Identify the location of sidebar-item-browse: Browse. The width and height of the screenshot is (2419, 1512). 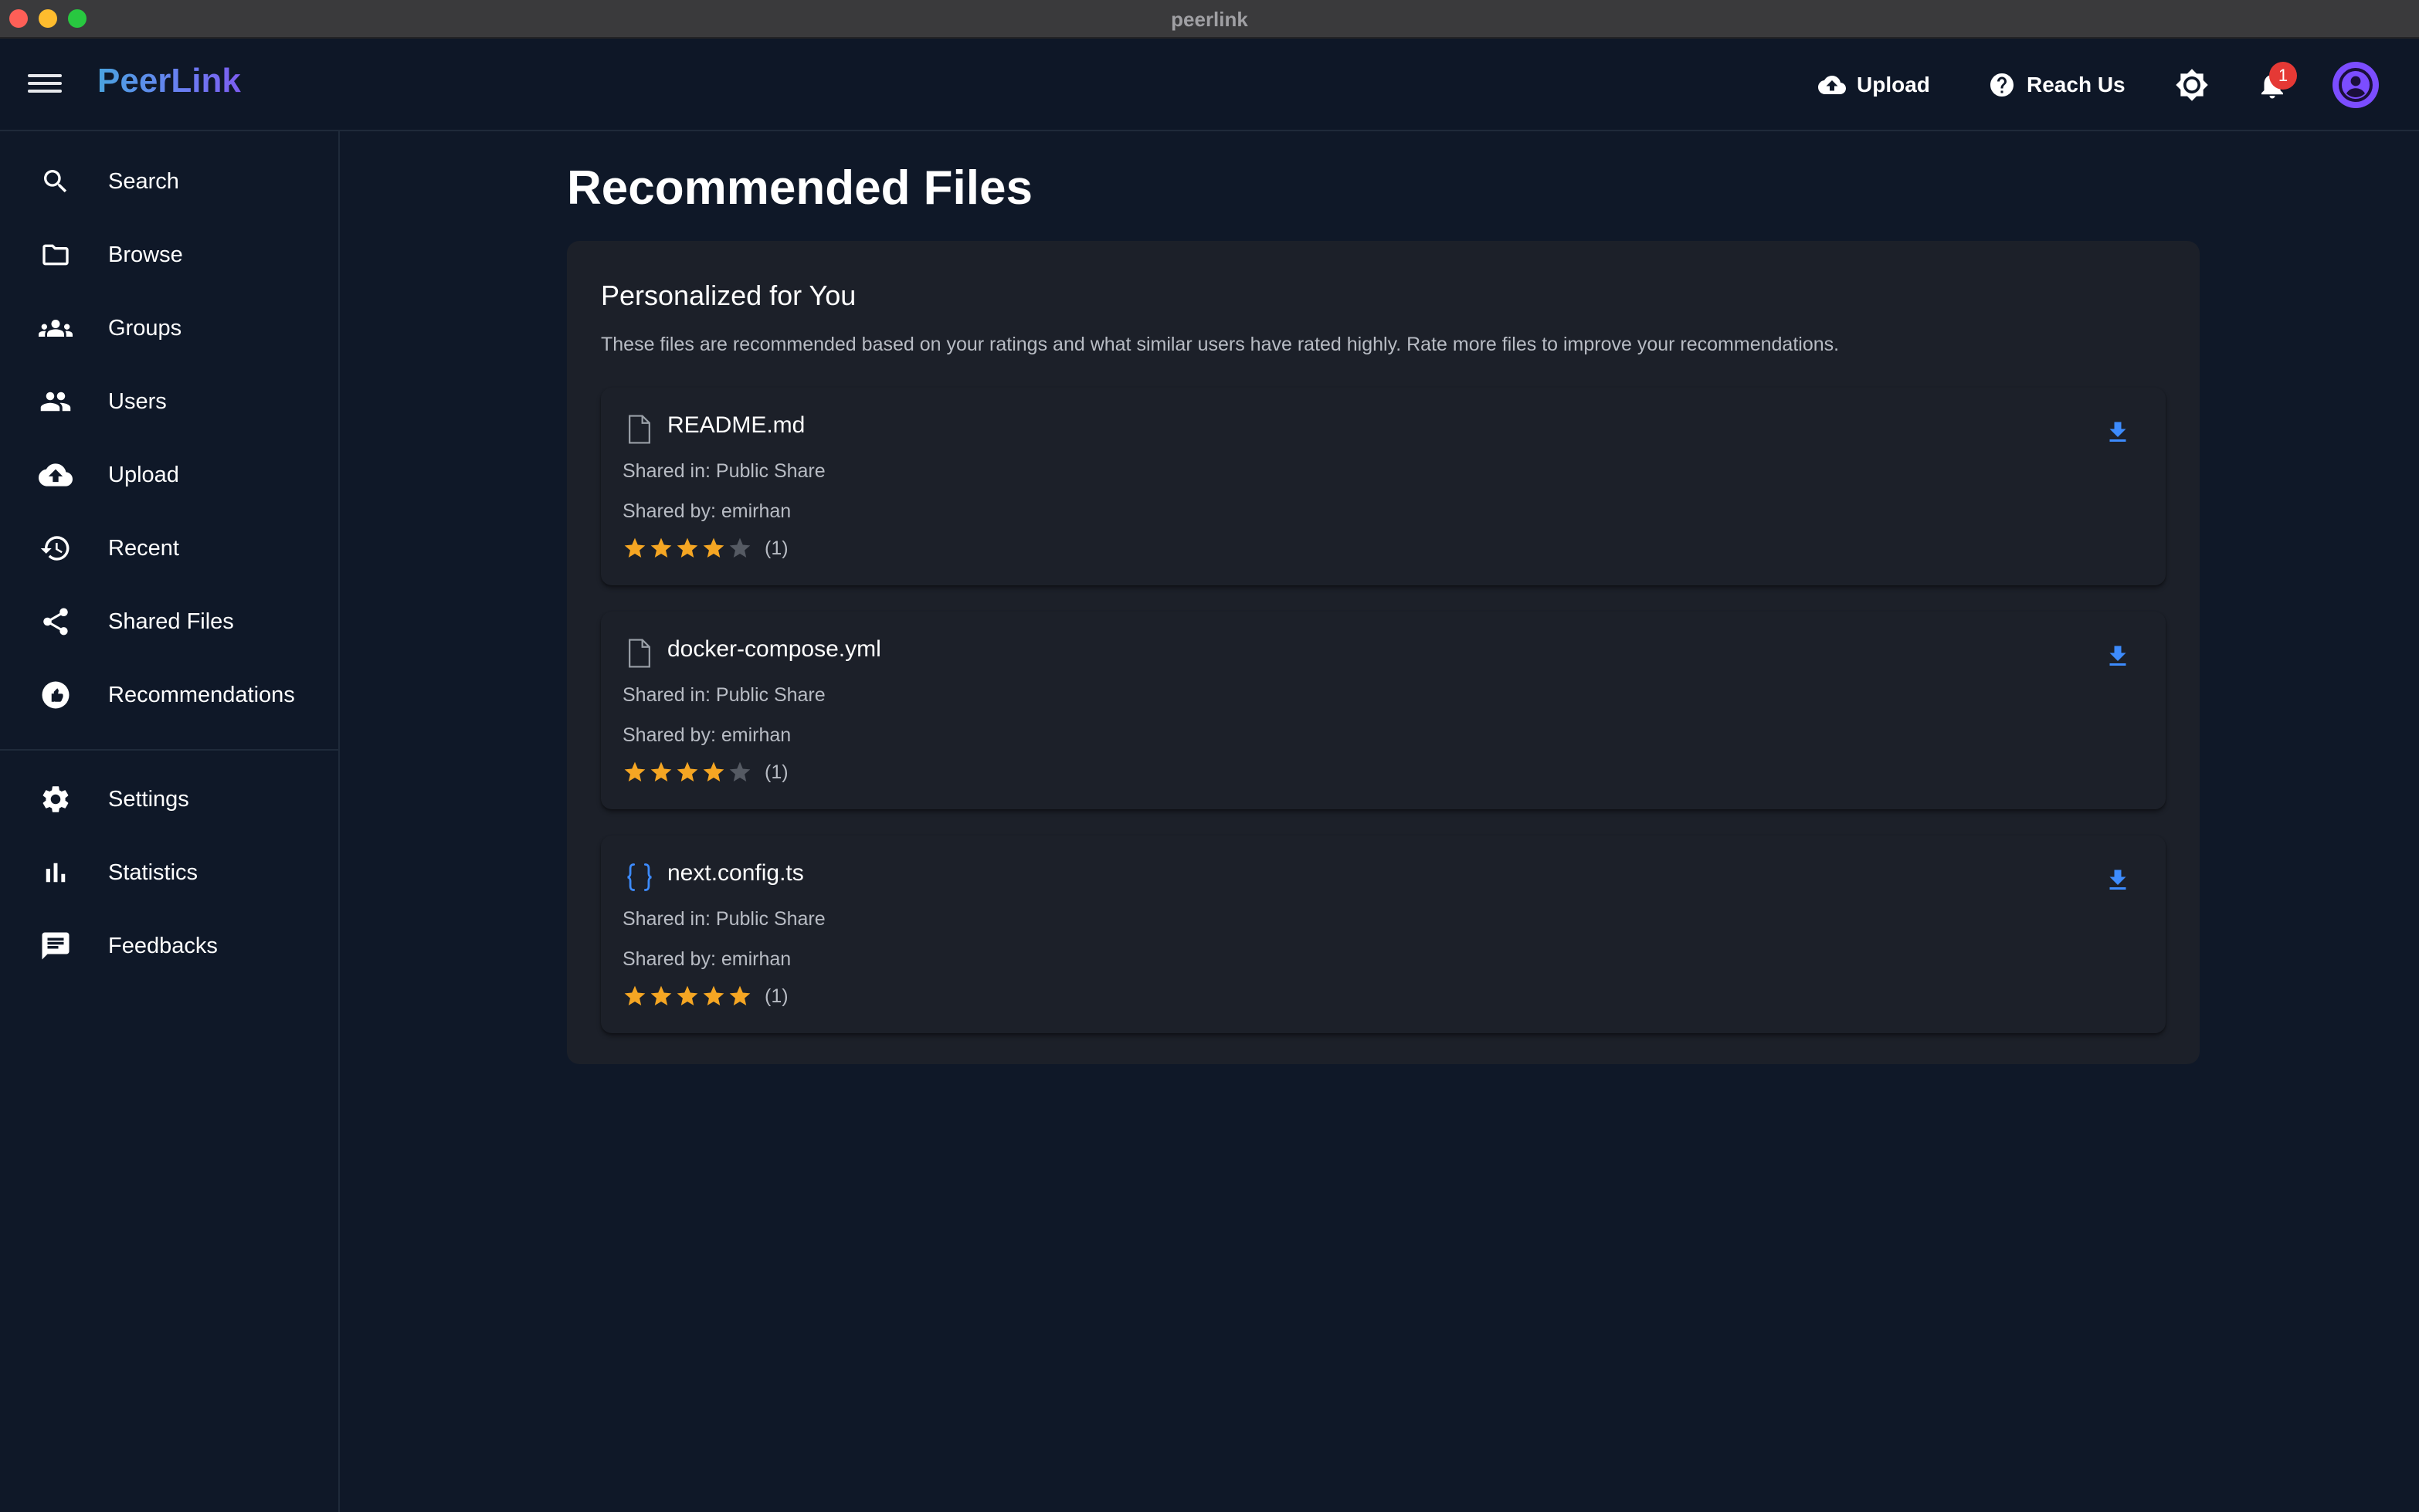
(169, 255).